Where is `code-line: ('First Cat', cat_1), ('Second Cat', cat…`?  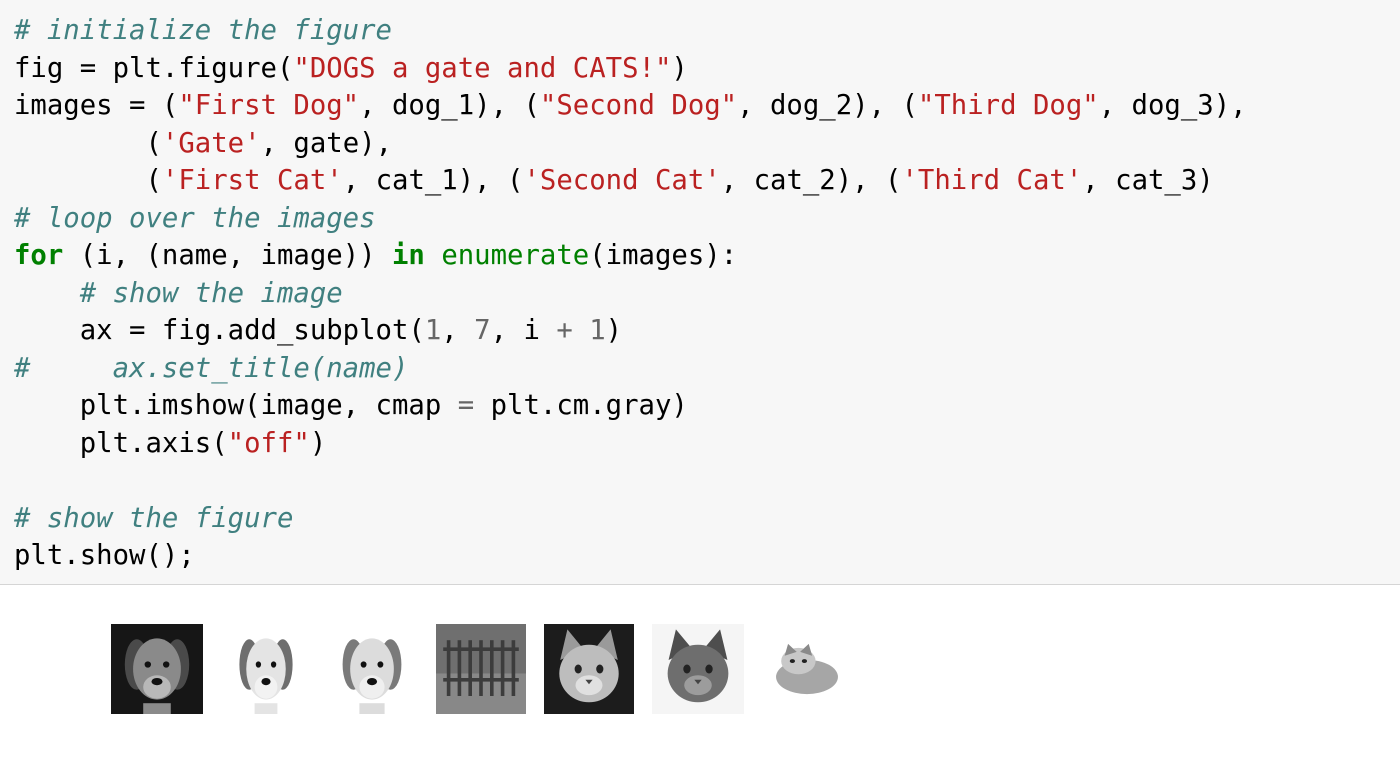
code-line: ('First Cat', cat_1), ('Second Cat', cat… is located at coordinates (630, 181).